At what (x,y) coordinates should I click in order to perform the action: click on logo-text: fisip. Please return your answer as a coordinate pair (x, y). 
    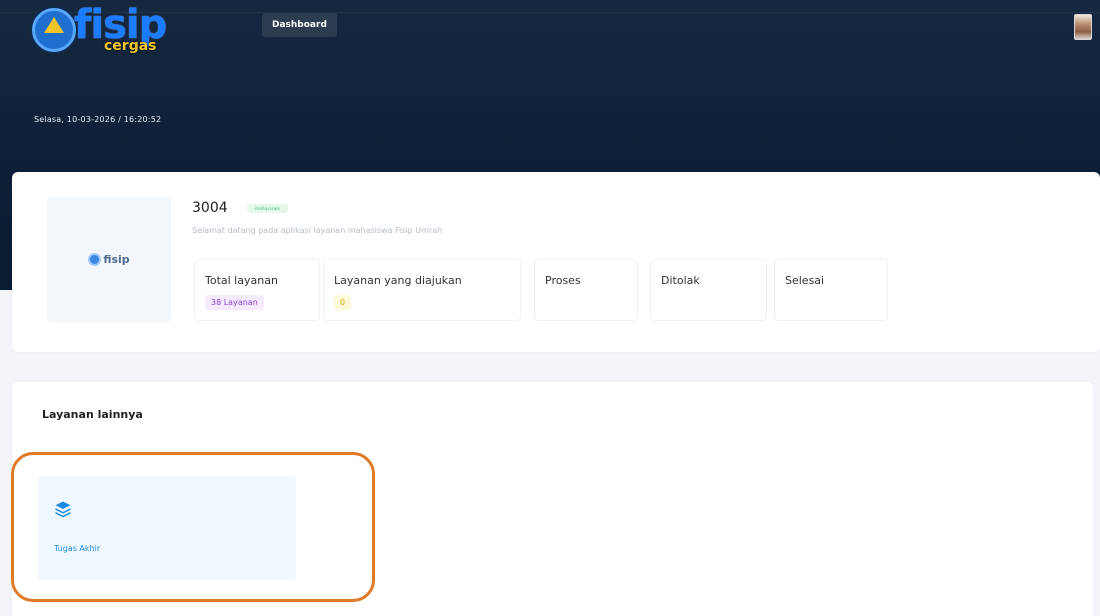
    Looking at the image, I should click on (116, 259).